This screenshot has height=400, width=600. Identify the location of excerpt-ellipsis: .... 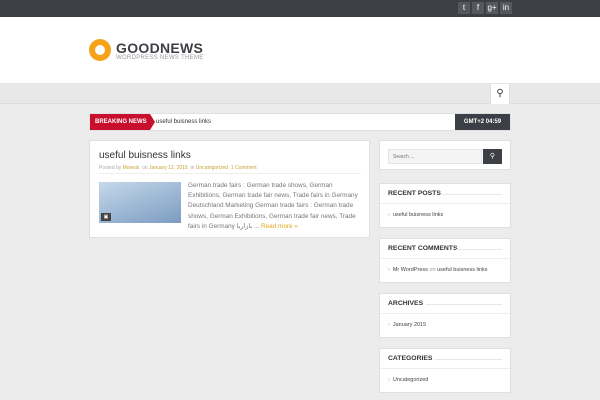
(256, 226).